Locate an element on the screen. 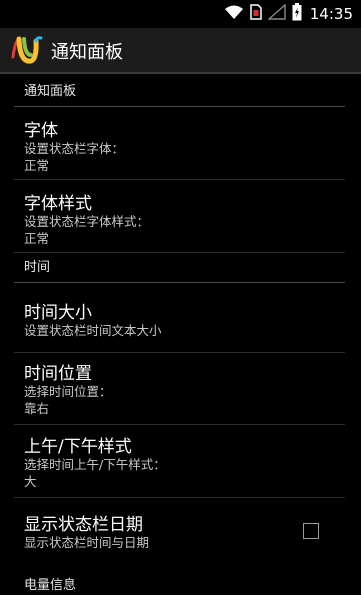  pref-summary: 设置状态栏时间文本大小 is located at coordinates (93, 330).